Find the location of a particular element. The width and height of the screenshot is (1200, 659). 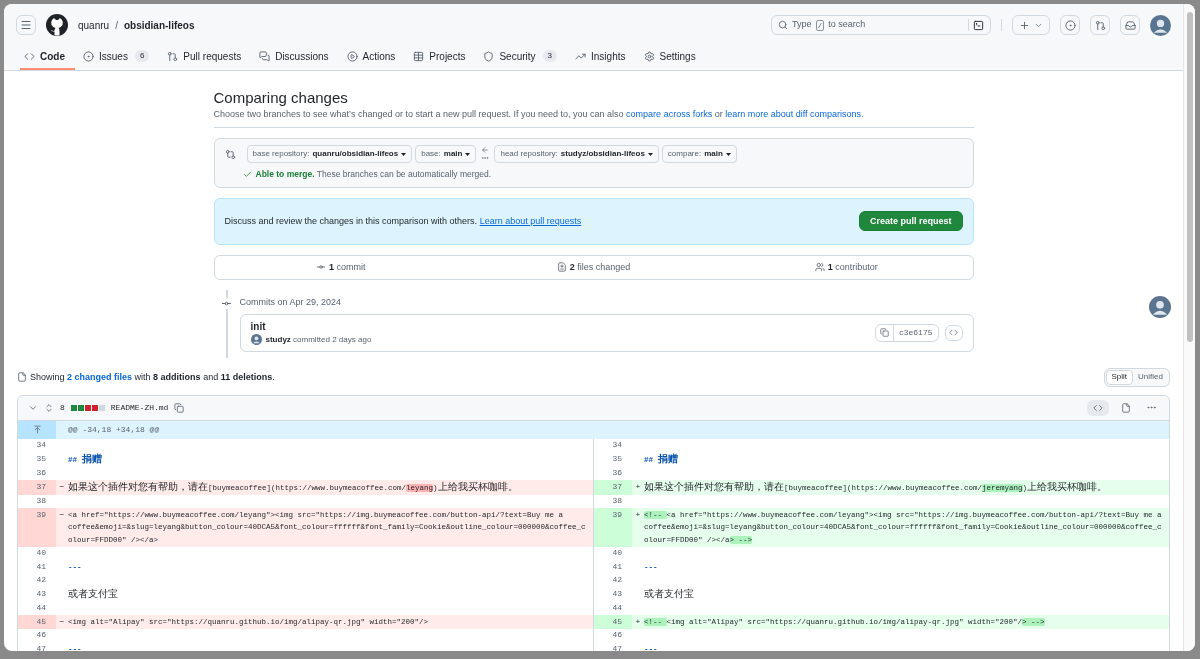

pull-requests-link: Learn about pull requests is located at coordinates (530, 220).